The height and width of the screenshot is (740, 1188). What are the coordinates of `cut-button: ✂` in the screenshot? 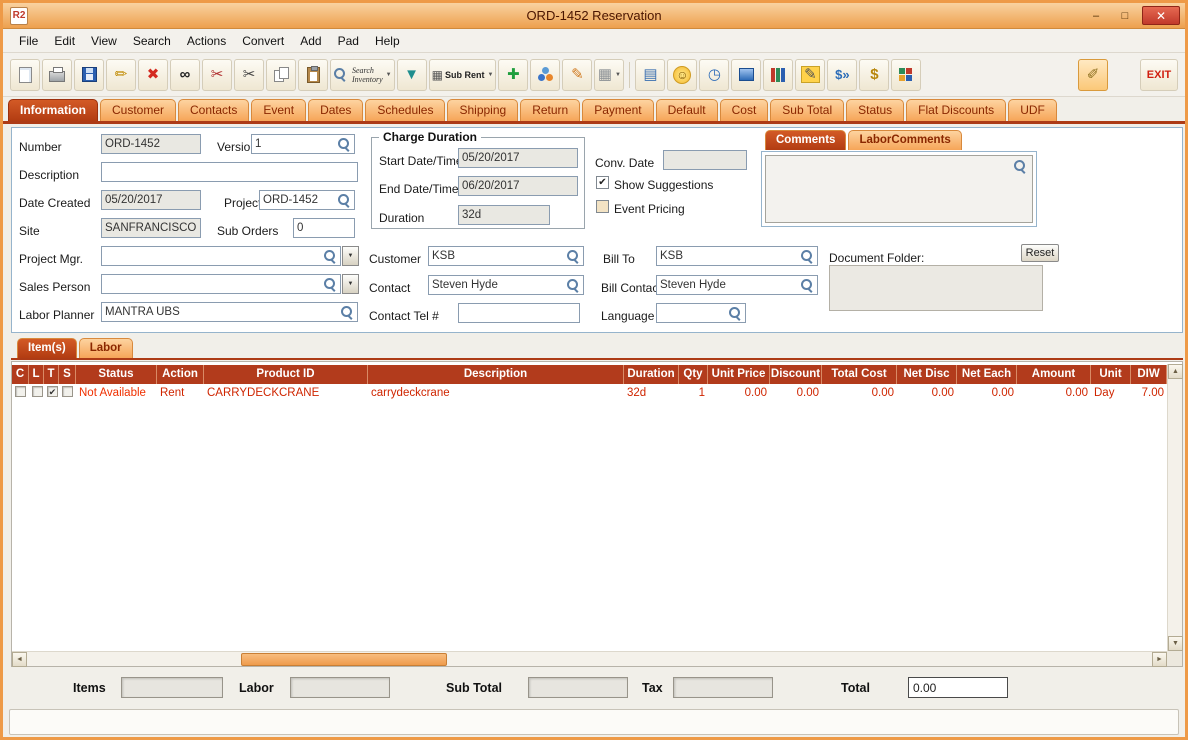 It's located at (249, 74).